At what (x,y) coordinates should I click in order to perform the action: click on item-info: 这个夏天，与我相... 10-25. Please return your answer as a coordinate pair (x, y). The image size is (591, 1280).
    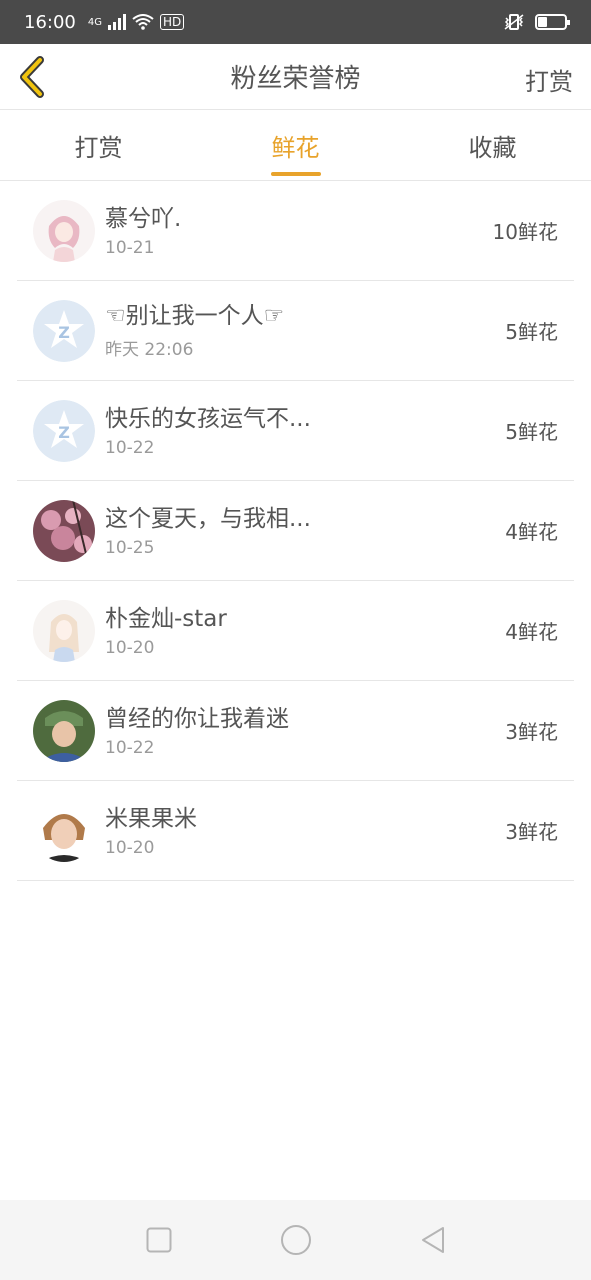
    Looking at the image, I should click on (305, 531).